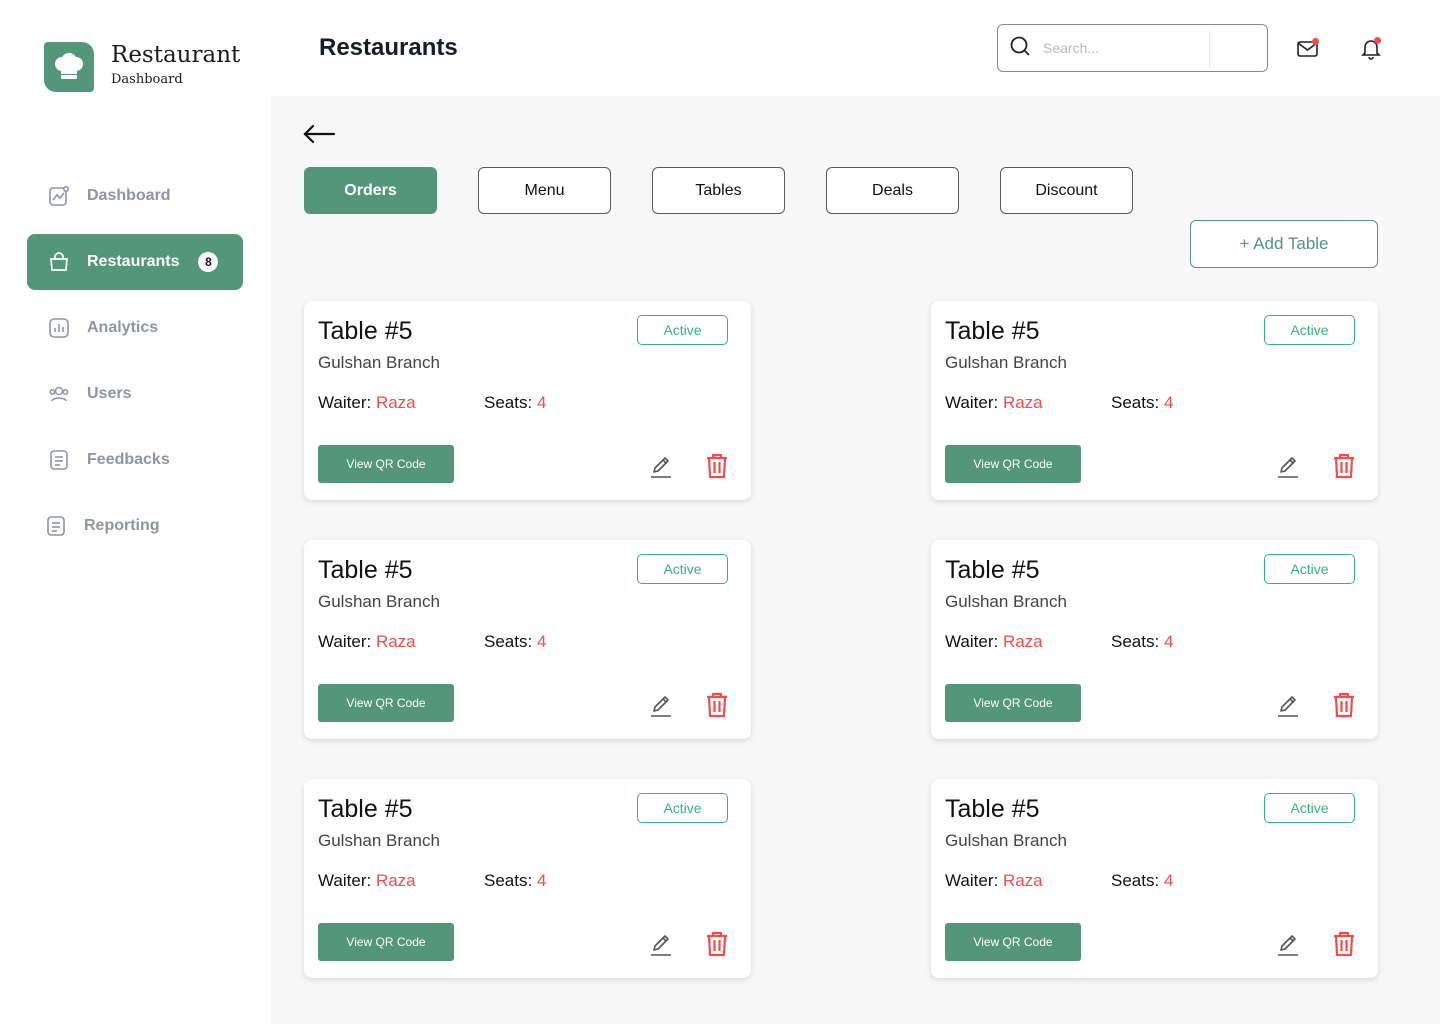 This screenshot has height=1024, width=1440. I want to click on sidebar-item-users: Users, so click(135, 394).